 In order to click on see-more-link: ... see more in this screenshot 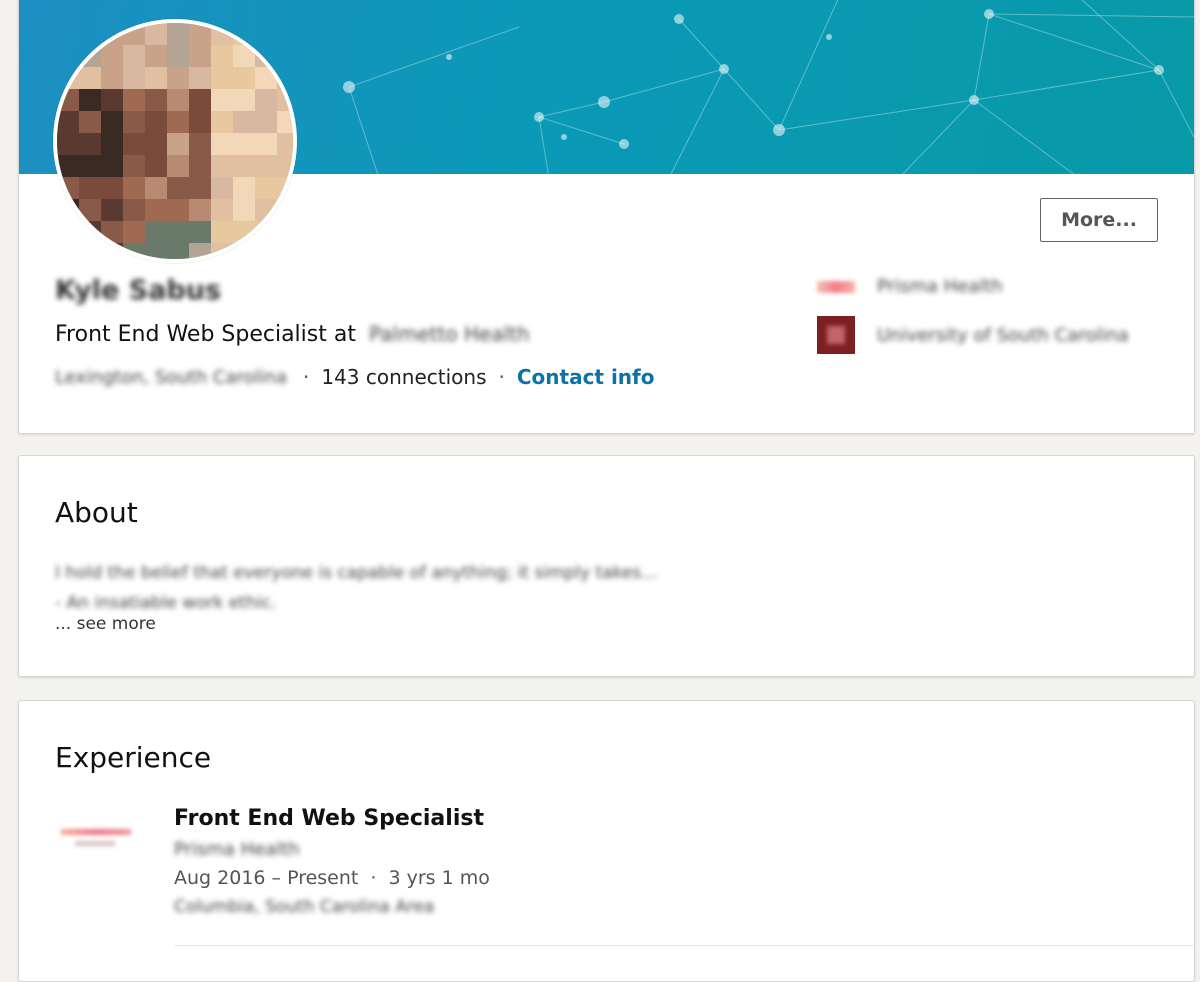, I will do `click(105, 624)`.